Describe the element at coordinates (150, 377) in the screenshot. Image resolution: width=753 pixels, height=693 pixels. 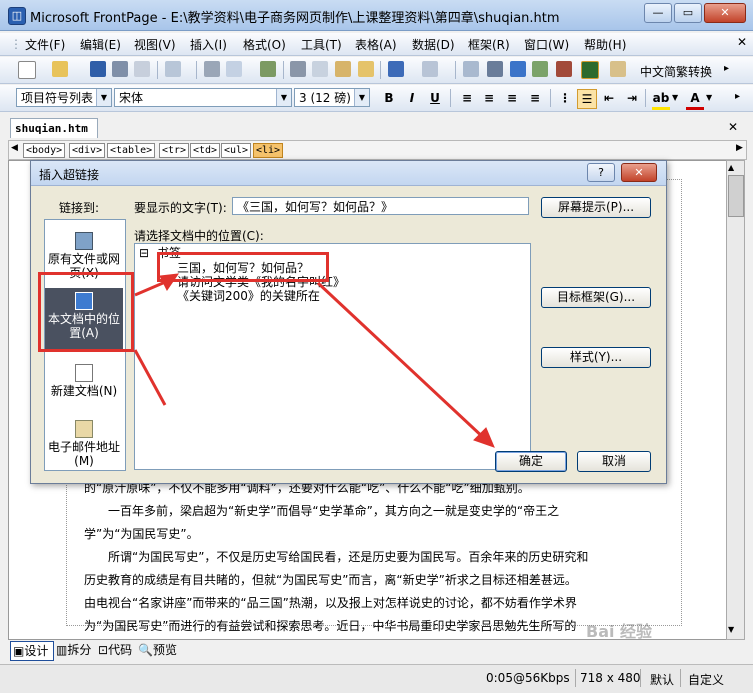
I see `arrow-down-left` at that location.